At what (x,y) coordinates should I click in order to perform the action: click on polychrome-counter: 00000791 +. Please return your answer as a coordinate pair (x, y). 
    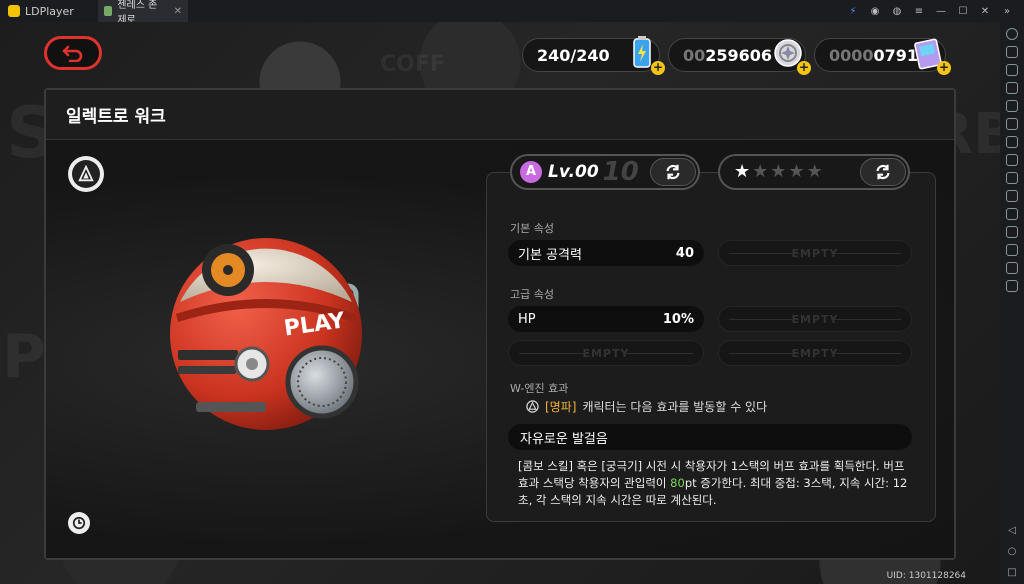
    Looking at the image, I should click on (882, 56).